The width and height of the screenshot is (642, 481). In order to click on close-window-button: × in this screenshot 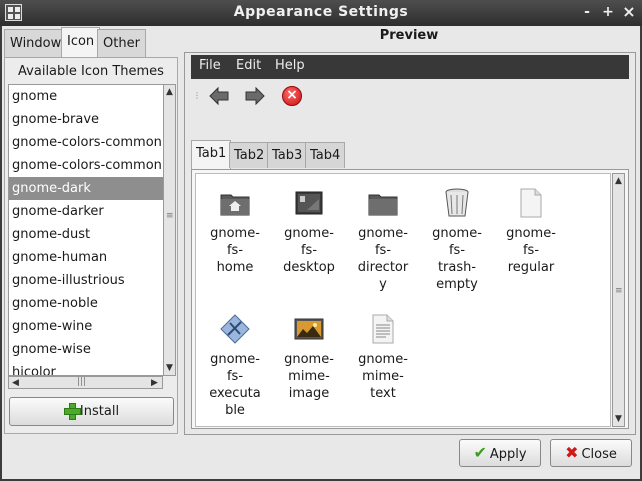, I will do `click(629, 12)`.